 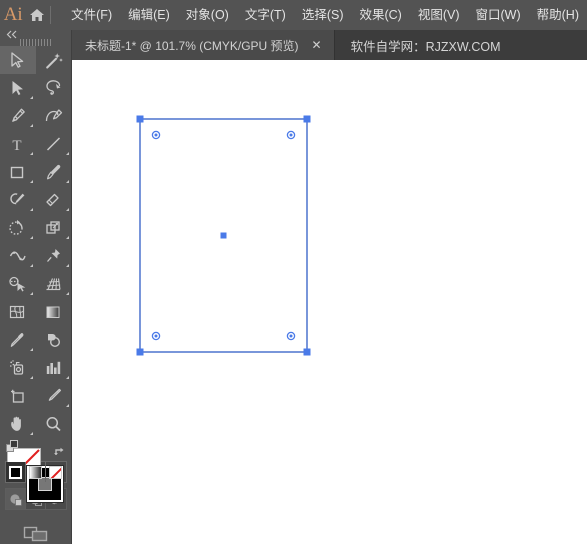 I want to click on tool-lasso, so click(x=54, y=88).